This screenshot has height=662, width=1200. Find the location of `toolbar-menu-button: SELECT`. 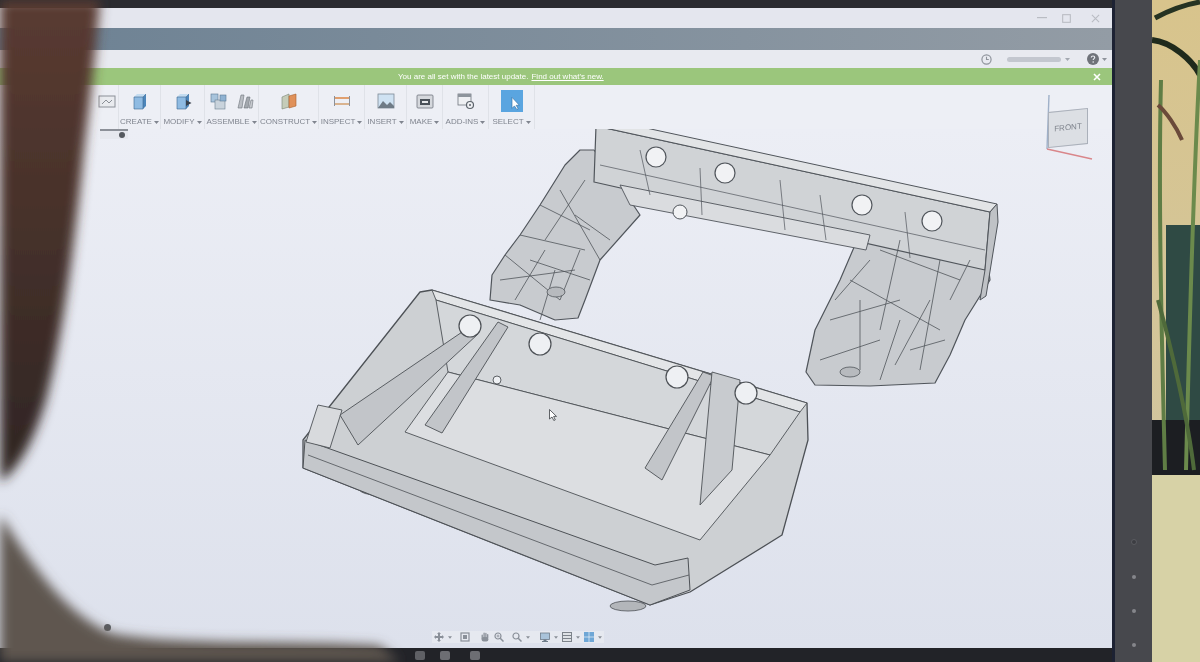

toolbar-menu-button: SELECT is located at coordinates (511, 122).